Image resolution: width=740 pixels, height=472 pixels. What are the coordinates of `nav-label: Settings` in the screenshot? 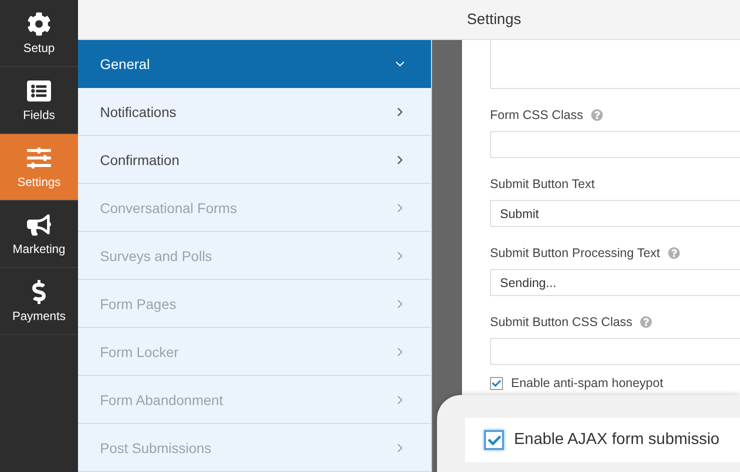 It's located at (39, 181).